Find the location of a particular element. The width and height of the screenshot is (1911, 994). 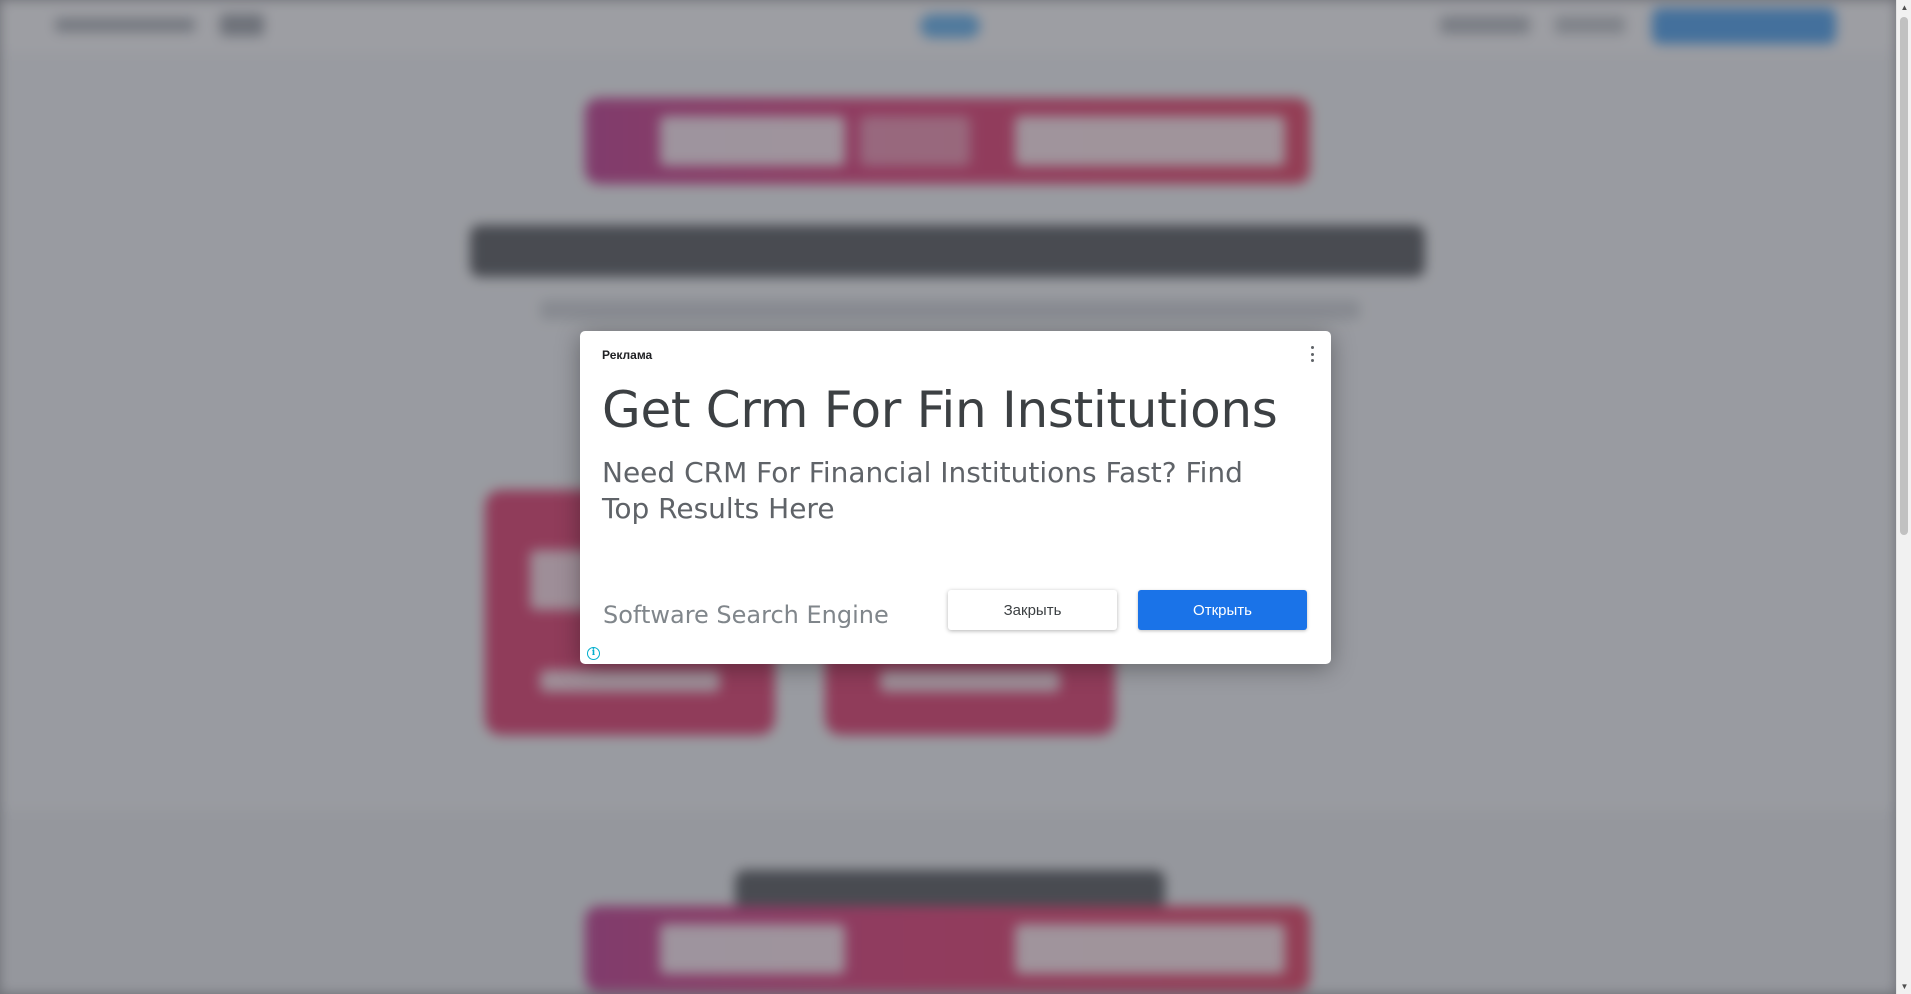

ad-advertiser: Software Search Engine is located at coordinates (746, 615).